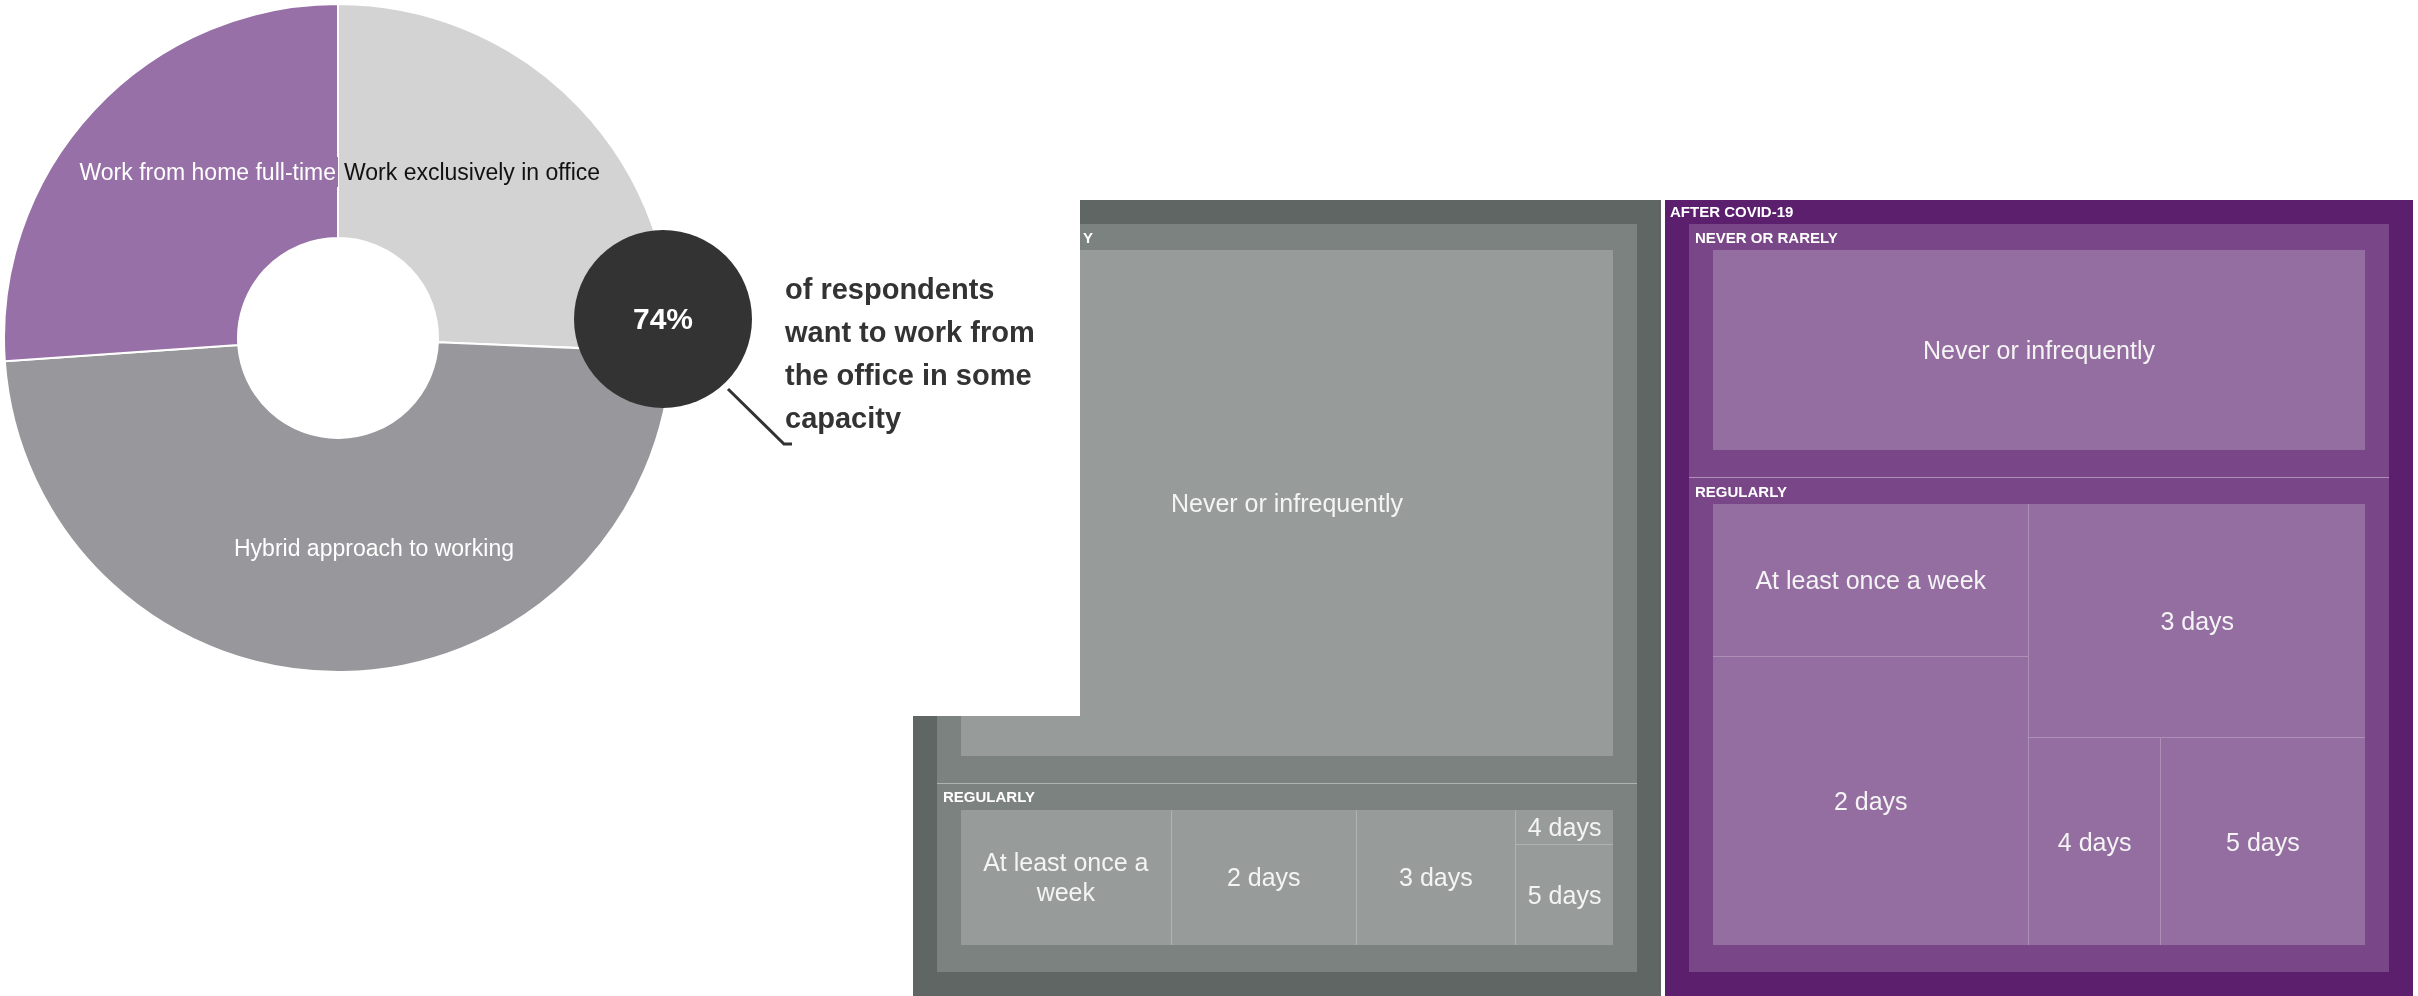 The height and width of the screenshot is (996, 2418). What do you see at coordinates (207, 172) in the screenshot?
I see `slice-label: Work from home full-time` at bounding box center [207, 172].